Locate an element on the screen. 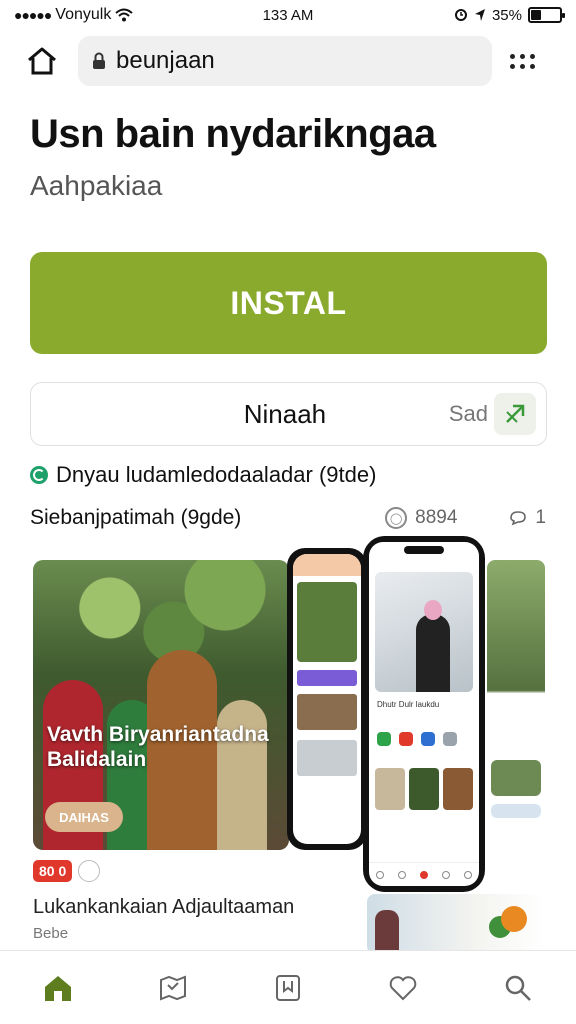  browser-toolbar: beunjaan is located at coordinates (288, 61).